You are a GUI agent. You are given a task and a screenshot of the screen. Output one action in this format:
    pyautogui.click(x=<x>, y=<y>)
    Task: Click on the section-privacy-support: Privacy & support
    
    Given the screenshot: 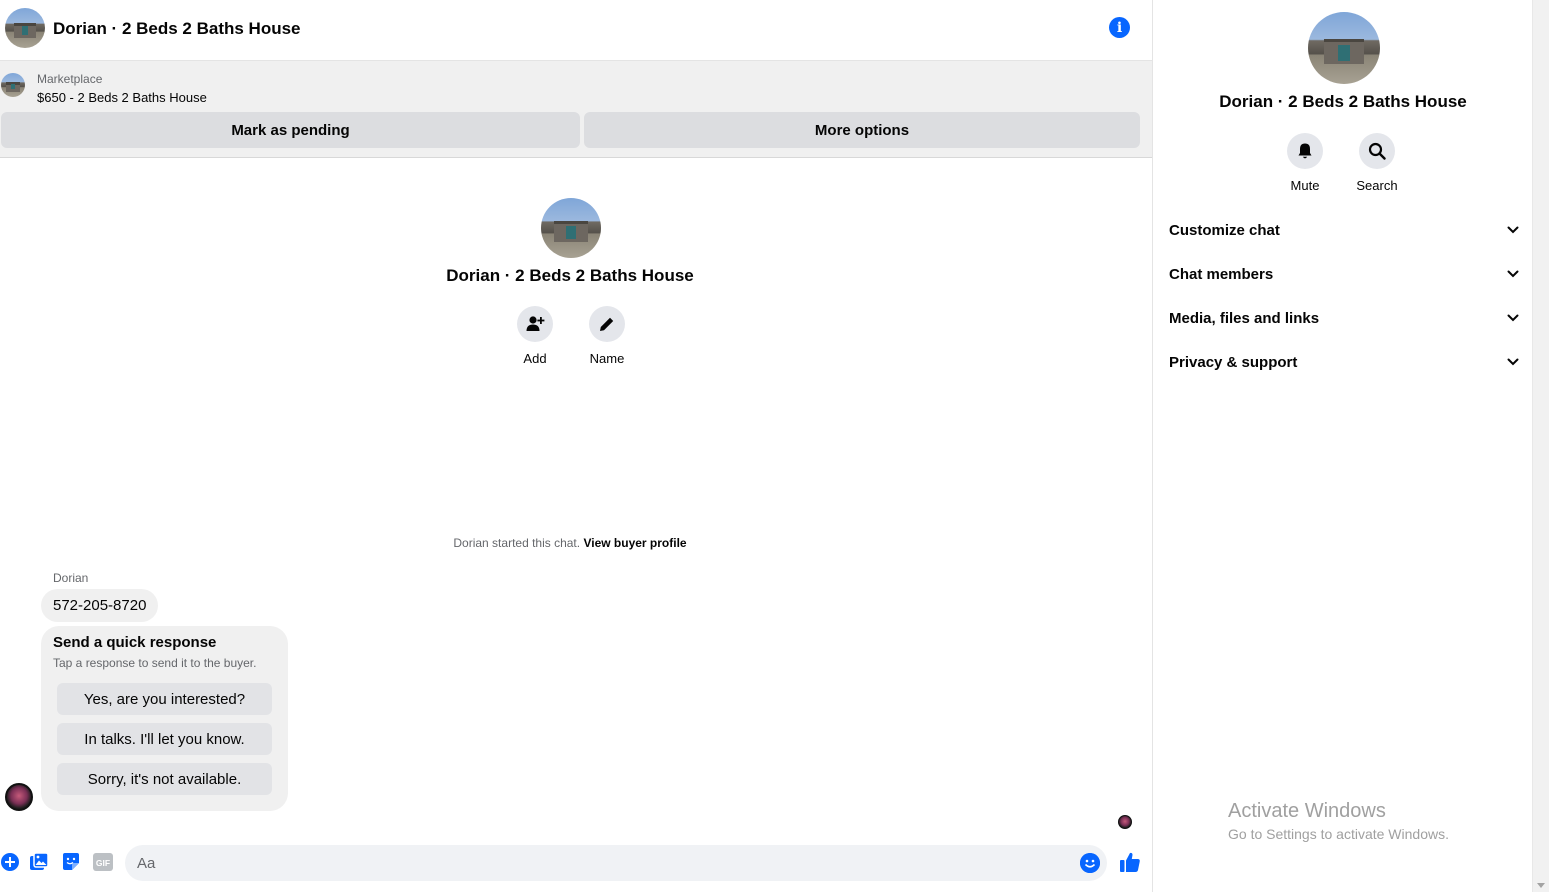 What is the action you would take?
    pyautogui.click(x=1344, y=362)
    